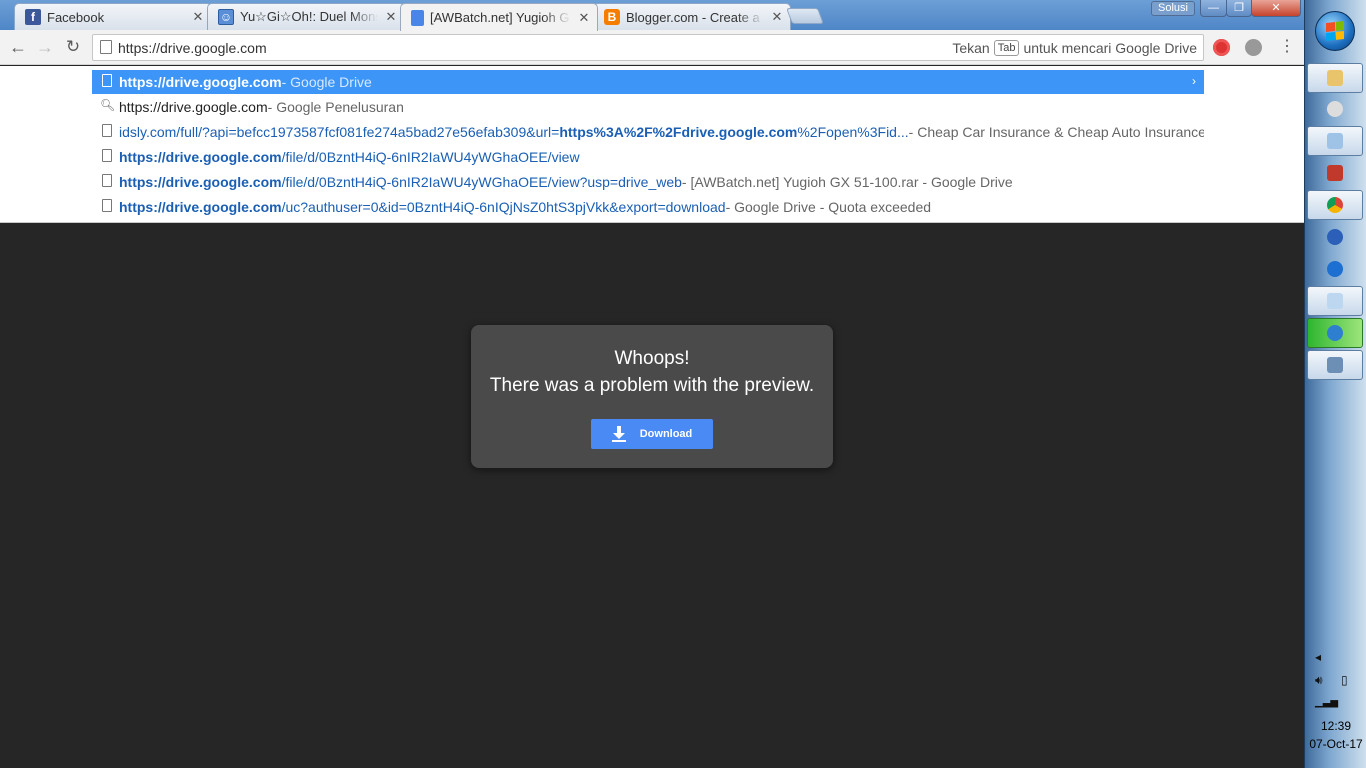 The width and height of the screenshot is (1366, 768). I want to click on google-doc-icon, so click(417, 17).